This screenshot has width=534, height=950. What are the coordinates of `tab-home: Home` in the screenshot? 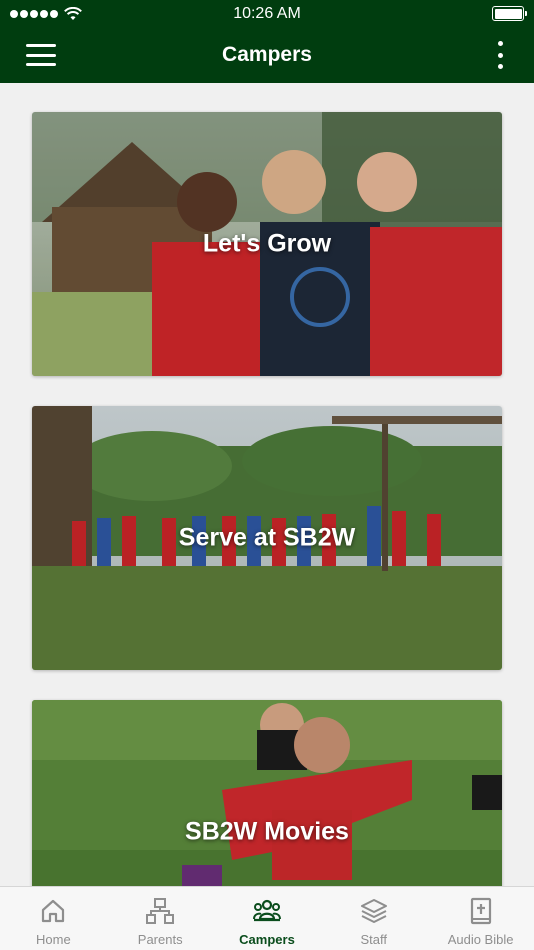 It's located at (53, 918).